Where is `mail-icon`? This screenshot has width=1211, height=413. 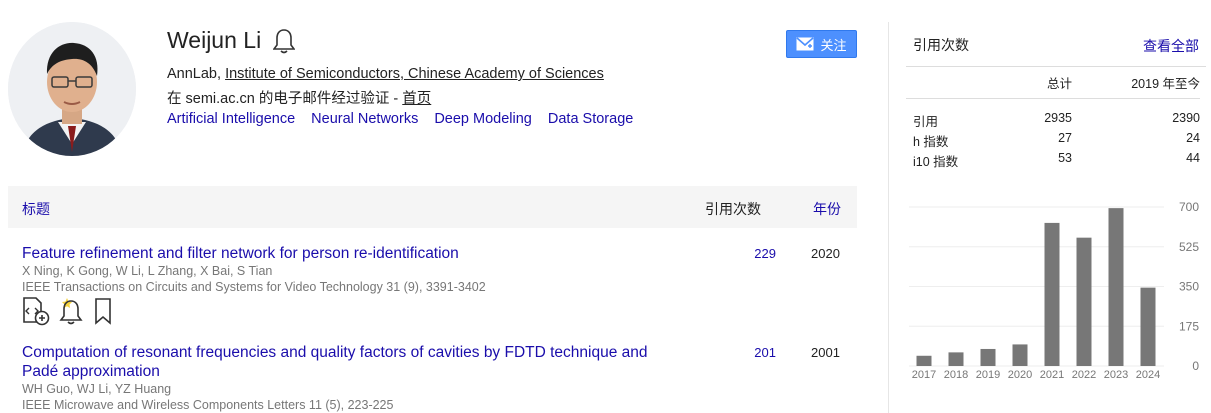
mail-icon is located at coordinates (805, 44).